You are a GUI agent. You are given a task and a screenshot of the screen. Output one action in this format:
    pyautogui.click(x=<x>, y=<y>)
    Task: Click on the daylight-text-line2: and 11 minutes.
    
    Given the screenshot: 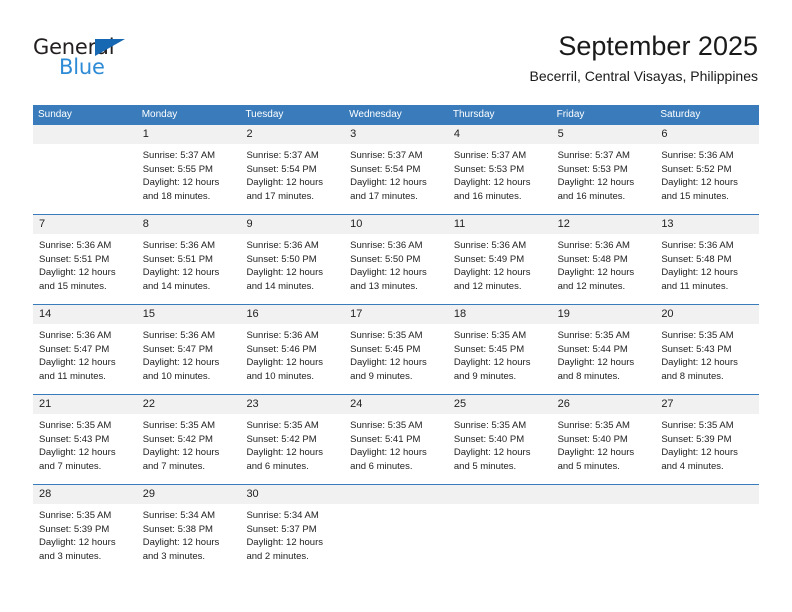 What is the action you would take?
    pyautogui.click(x=695, y=286)
    